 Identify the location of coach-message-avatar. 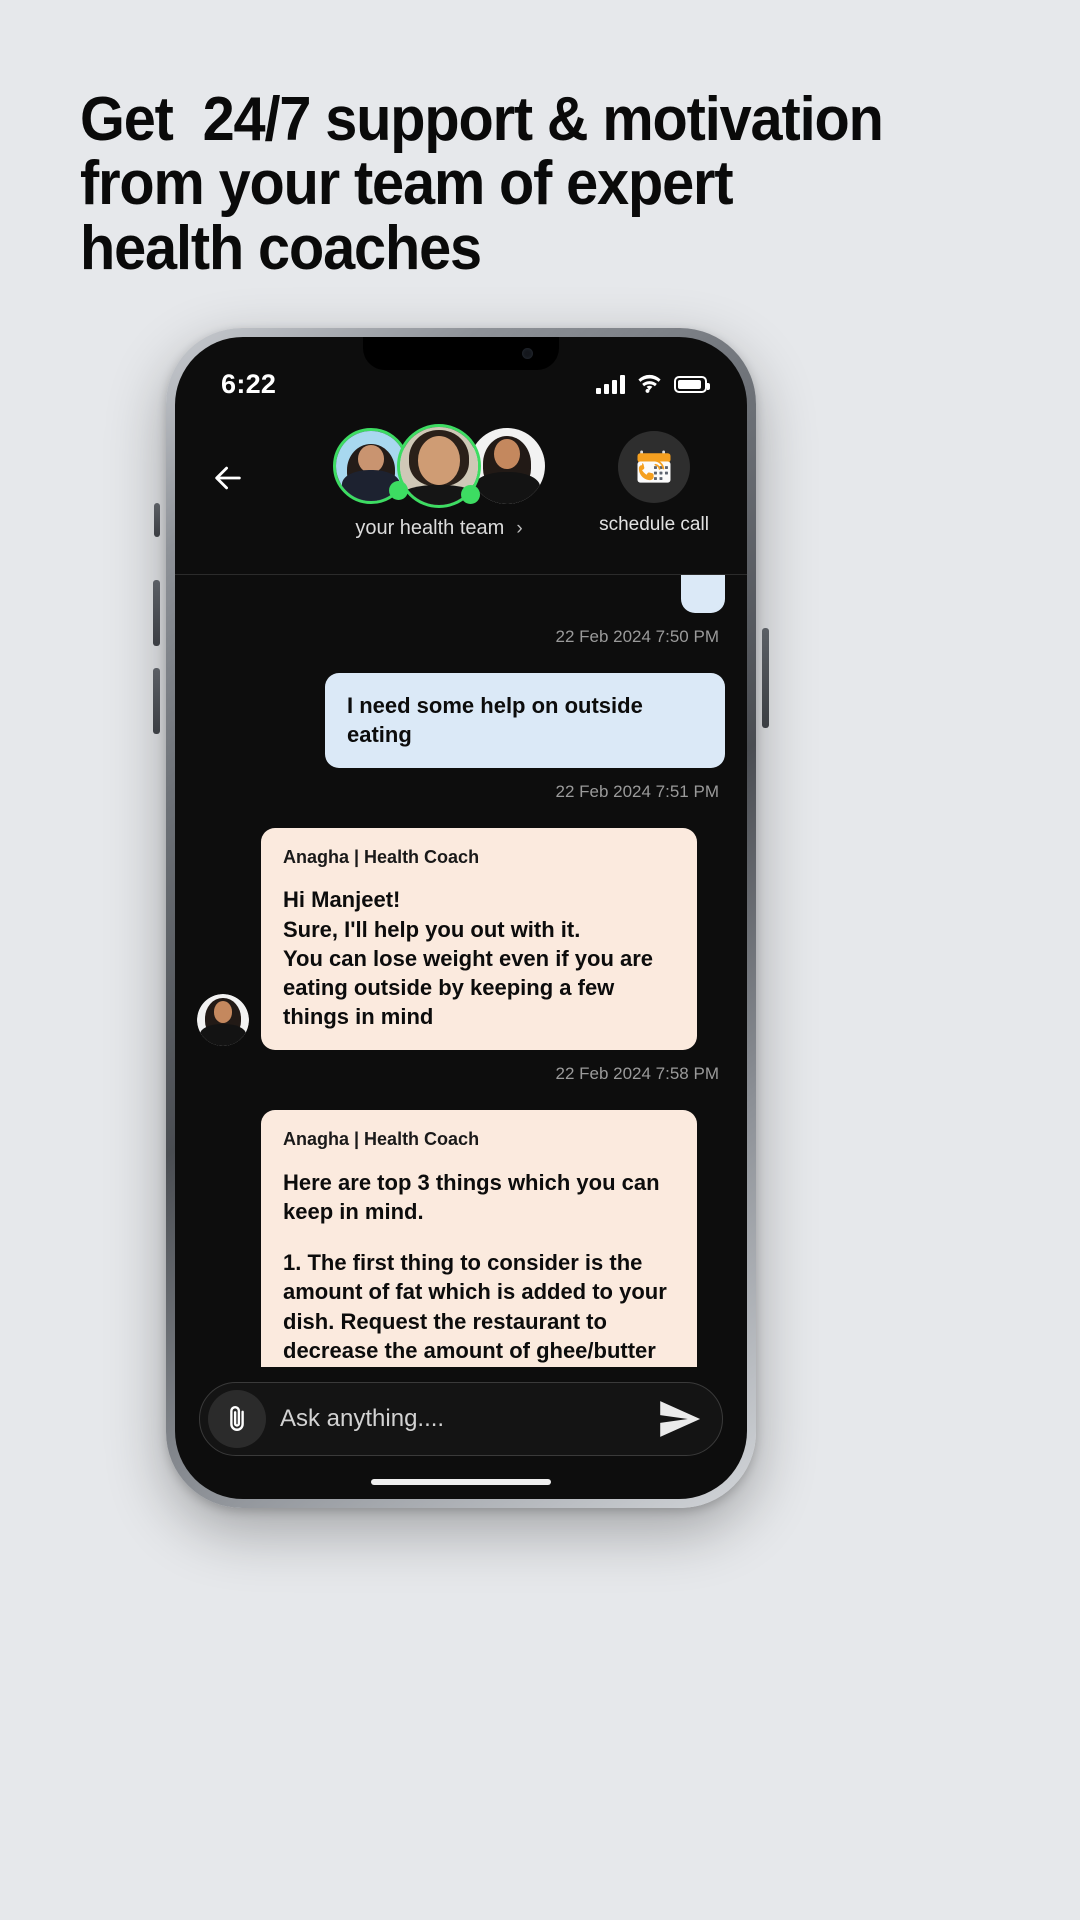
(223, 1019).